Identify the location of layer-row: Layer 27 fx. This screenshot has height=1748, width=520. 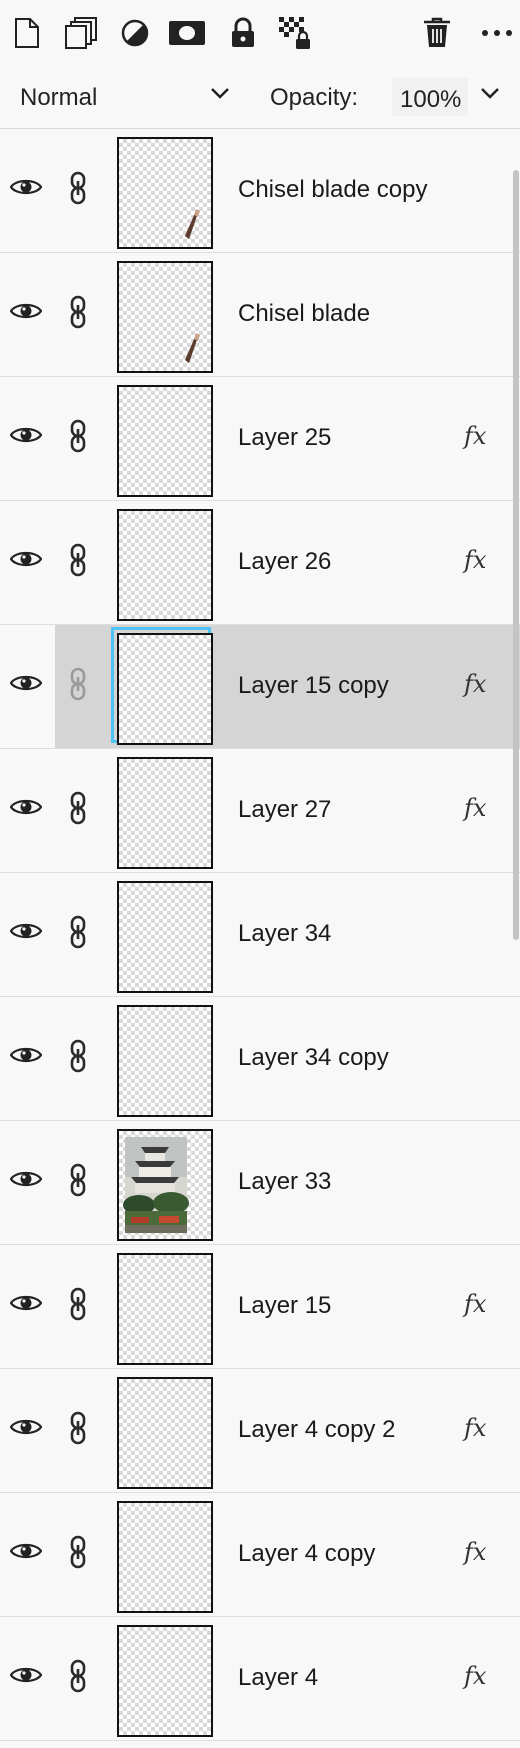
(260, 811).